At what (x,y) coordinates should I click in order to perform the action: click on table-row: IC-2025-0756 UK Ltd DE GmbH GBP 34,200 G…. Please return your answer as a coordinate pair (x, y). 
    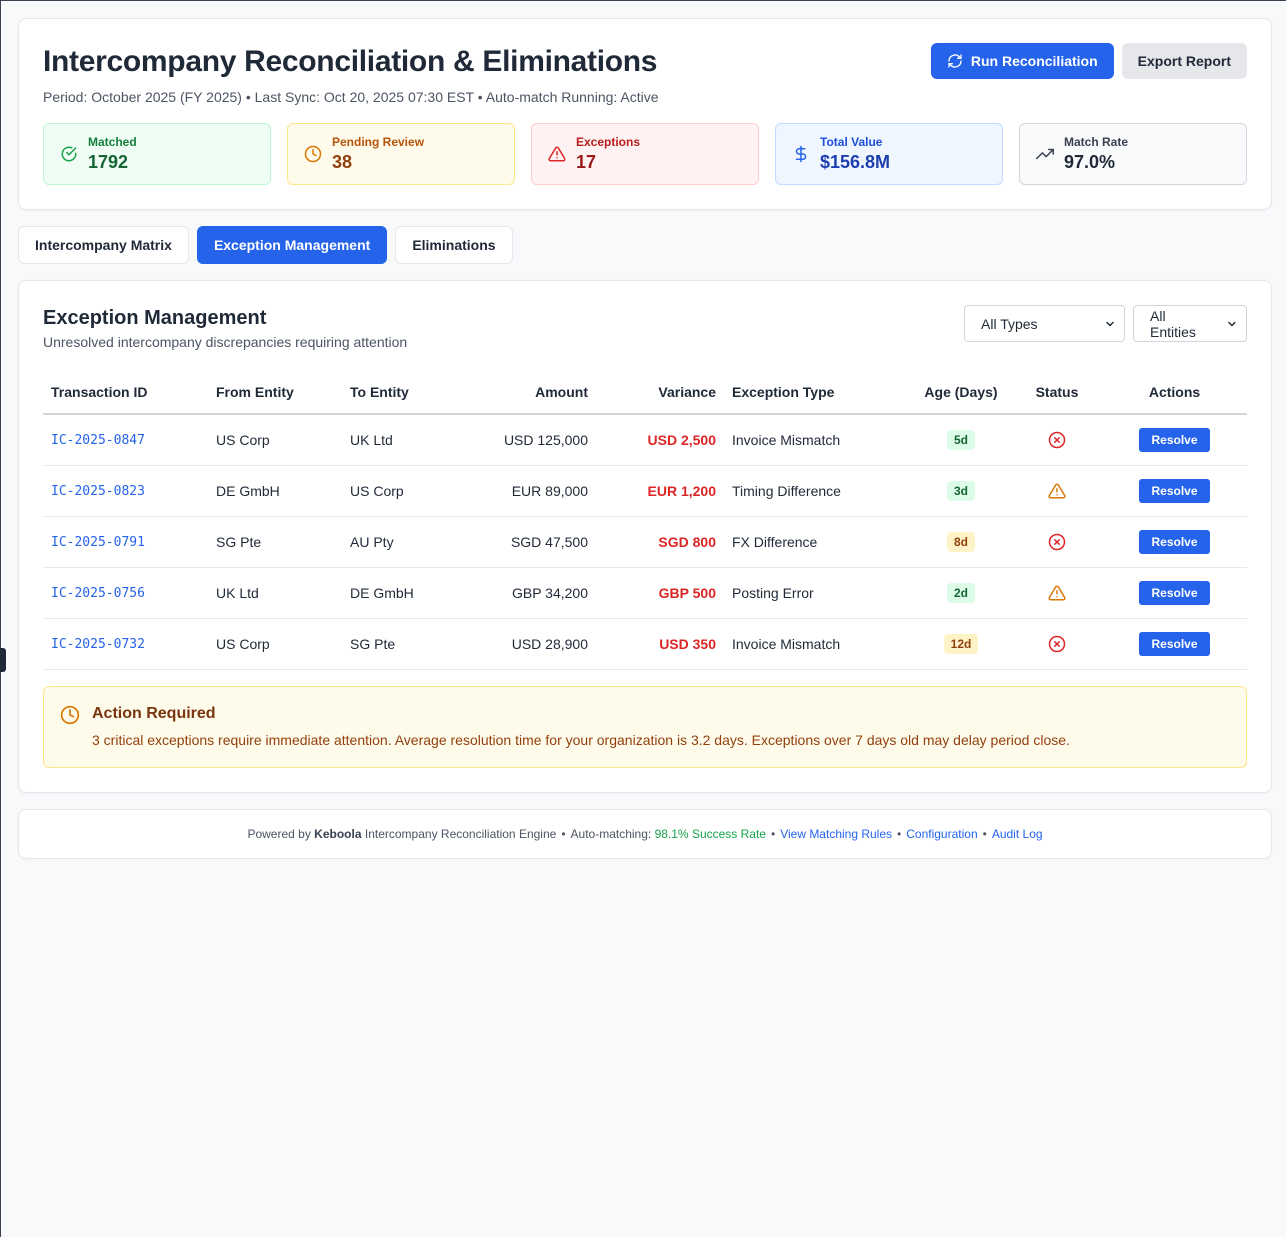
    Looking at the image, I should click on (645, 593).